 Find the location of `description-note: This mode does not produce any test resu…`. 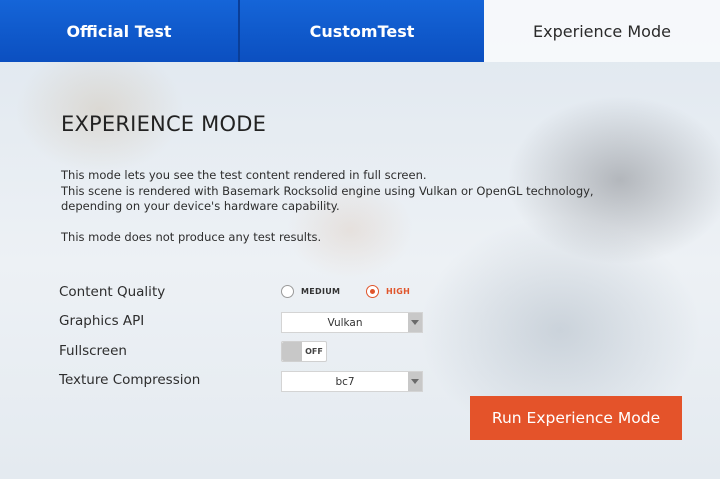

description-note: This mode does not produce any test resu… is located at coordinates (191, 236).